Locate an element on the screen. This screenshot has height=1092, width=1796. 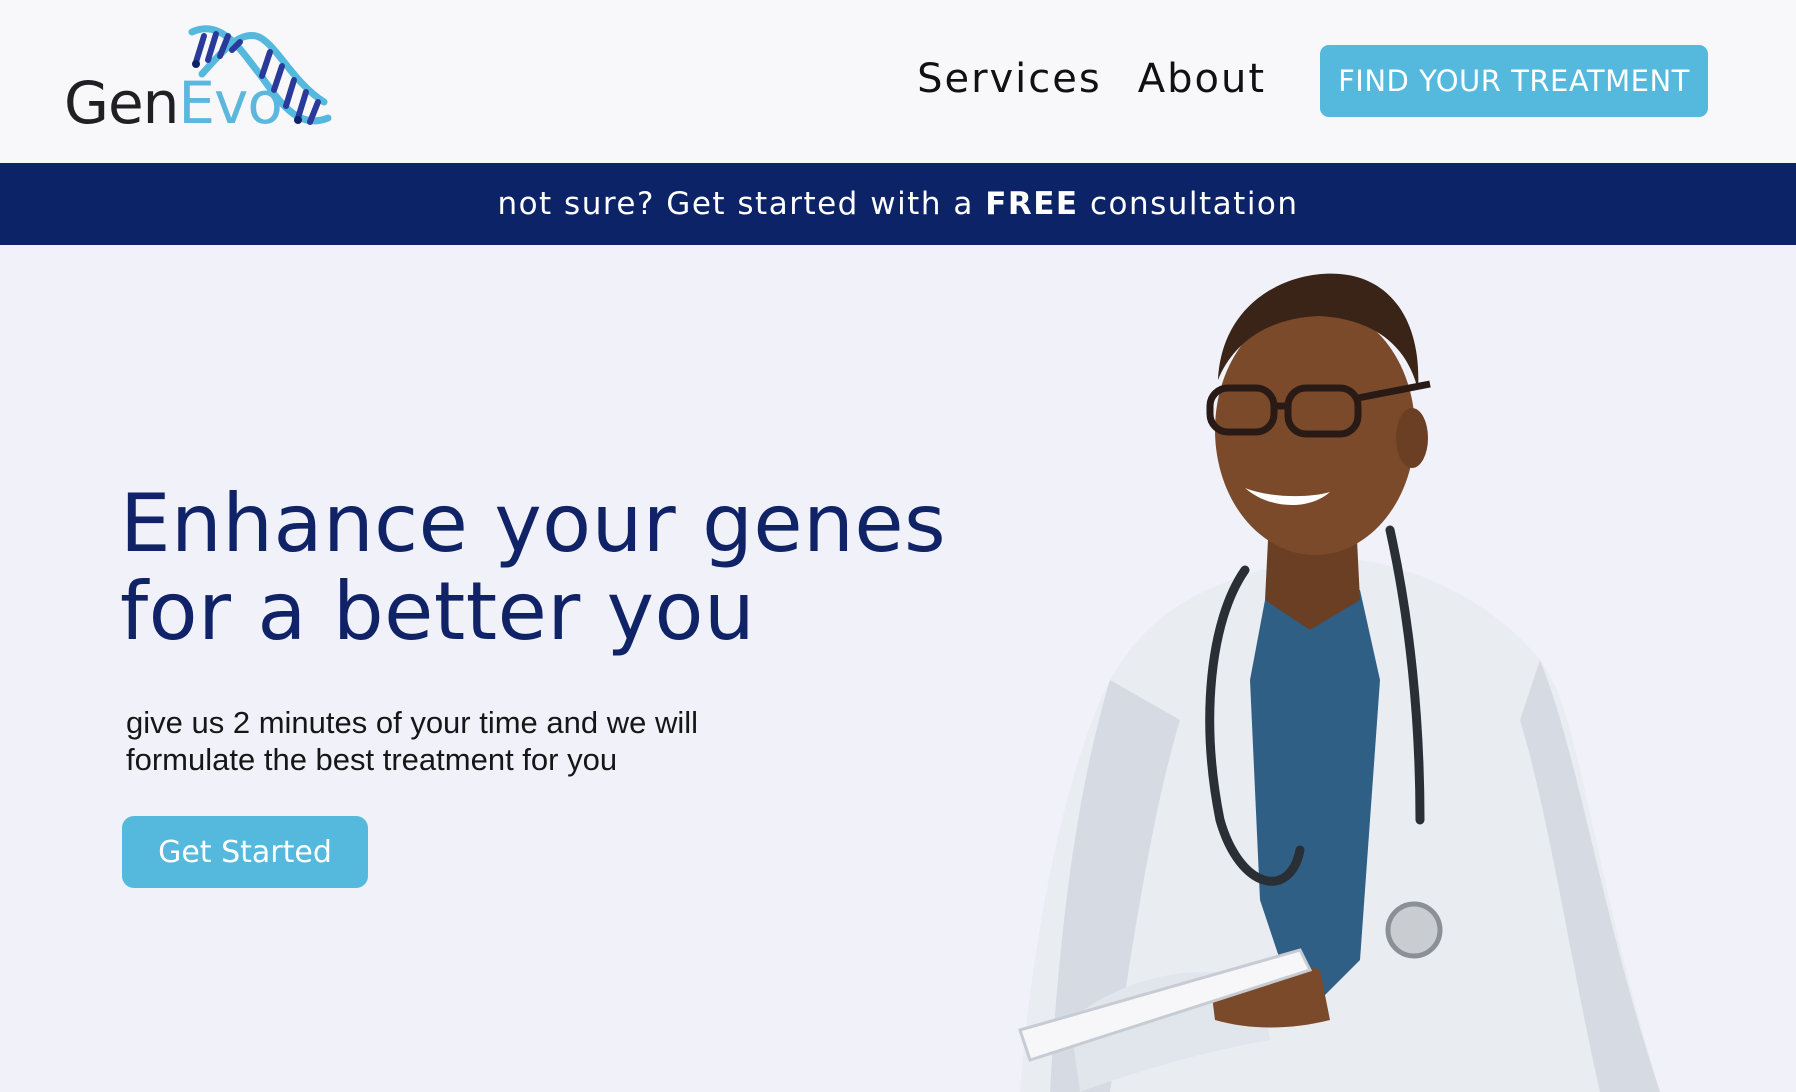
hero-title-line-2: for a better you is located at coordinates (438, 611).